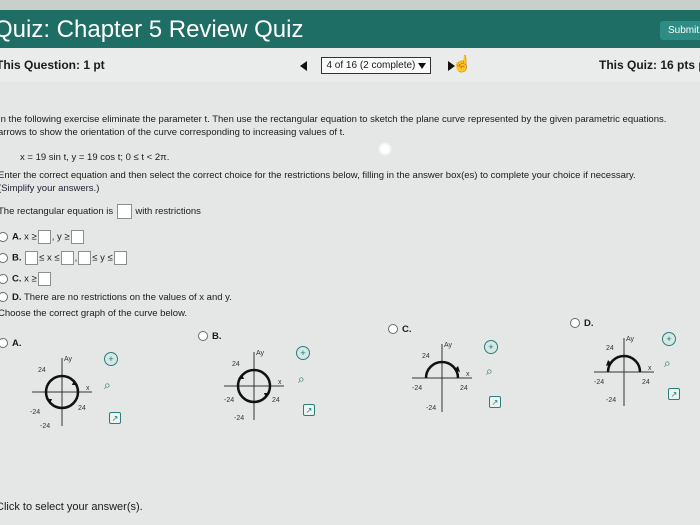 The width and height of the screenshot is (700, 525). I want to click on graph-b: 24 Ay x -24 24 -24, so click(254, 384).